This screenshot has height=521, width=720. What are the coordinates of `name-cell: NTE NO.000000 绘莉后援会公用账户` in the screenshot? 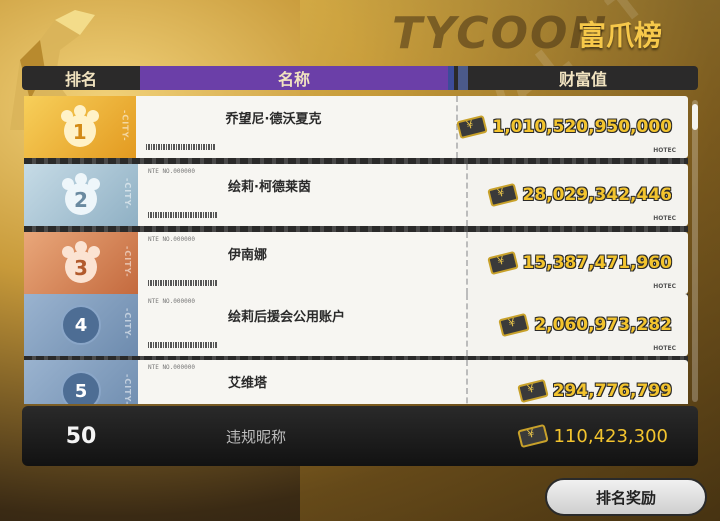 It's located at (303, 325).